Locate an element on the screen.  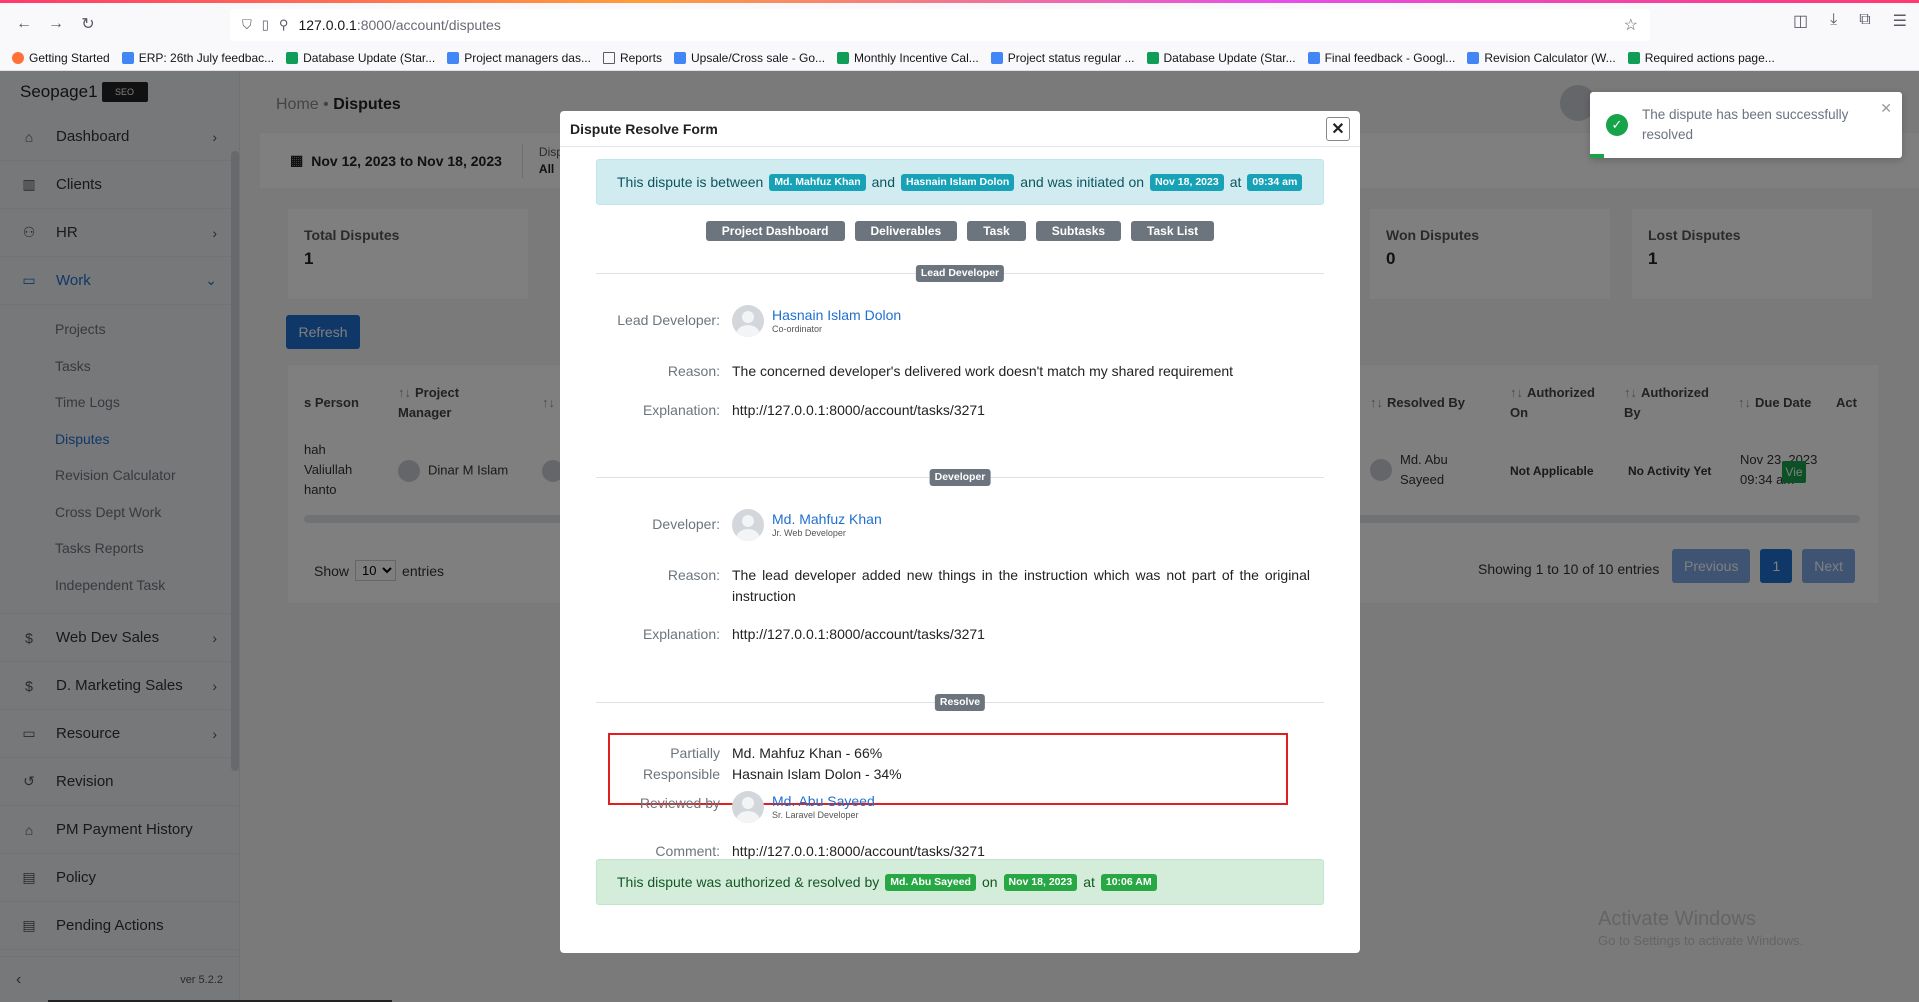
bookmark-label: Reports is located at coordinates (640, 57).